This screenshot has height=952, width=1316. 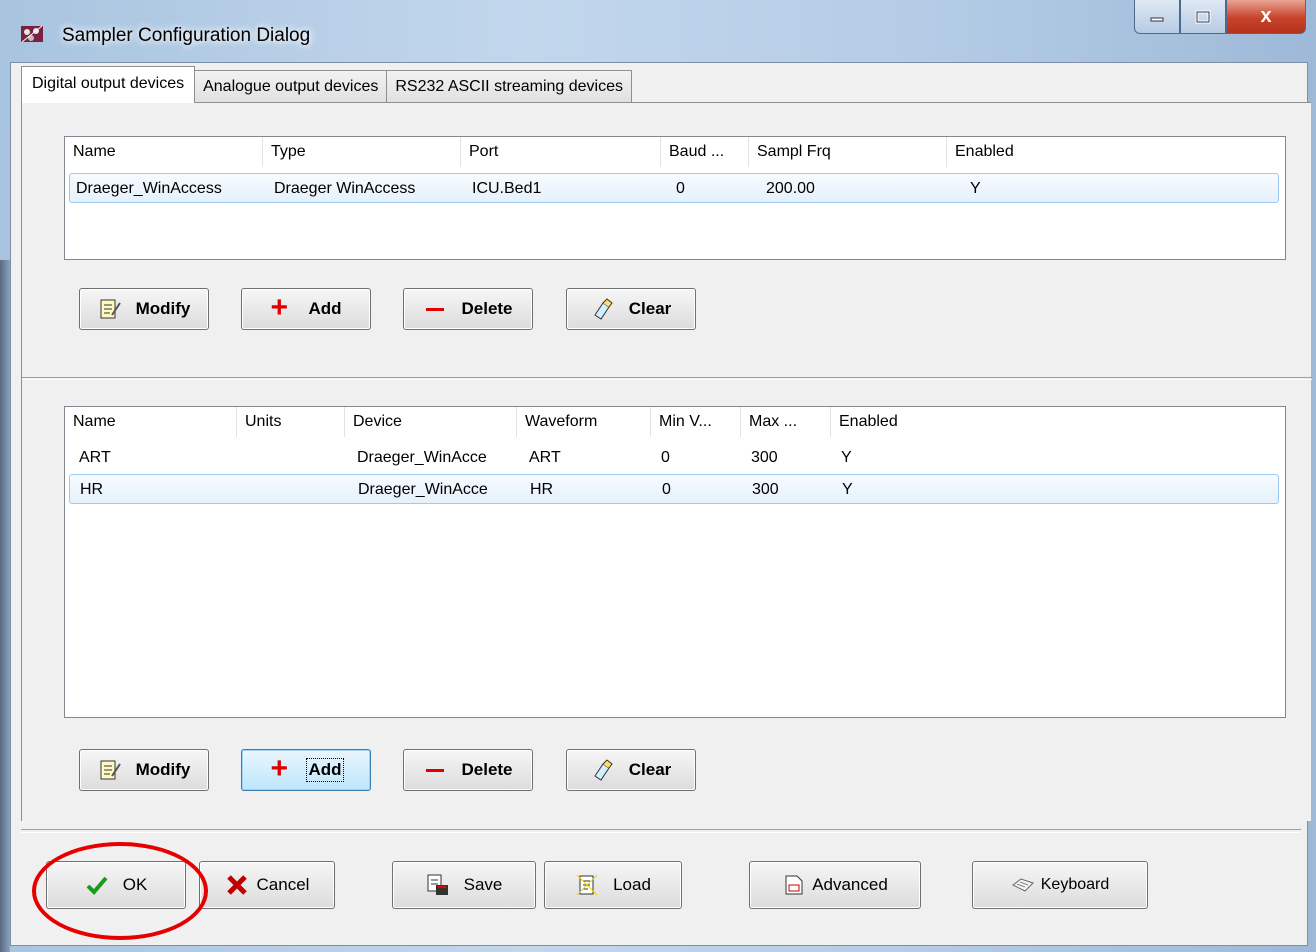 I want to click on column-header-type: Type, so click(x=362, y=152).